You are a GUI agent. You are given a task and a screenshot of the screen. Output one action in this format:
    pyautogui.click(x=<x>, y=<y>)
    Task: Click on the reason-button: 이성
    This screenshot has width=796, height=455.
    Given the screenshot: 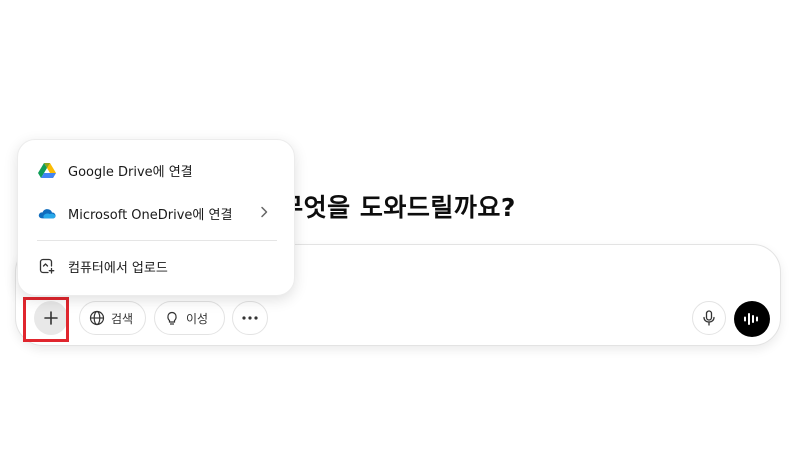 What is the action you would take?
    pyautogui.click(x=189, y=318)
    